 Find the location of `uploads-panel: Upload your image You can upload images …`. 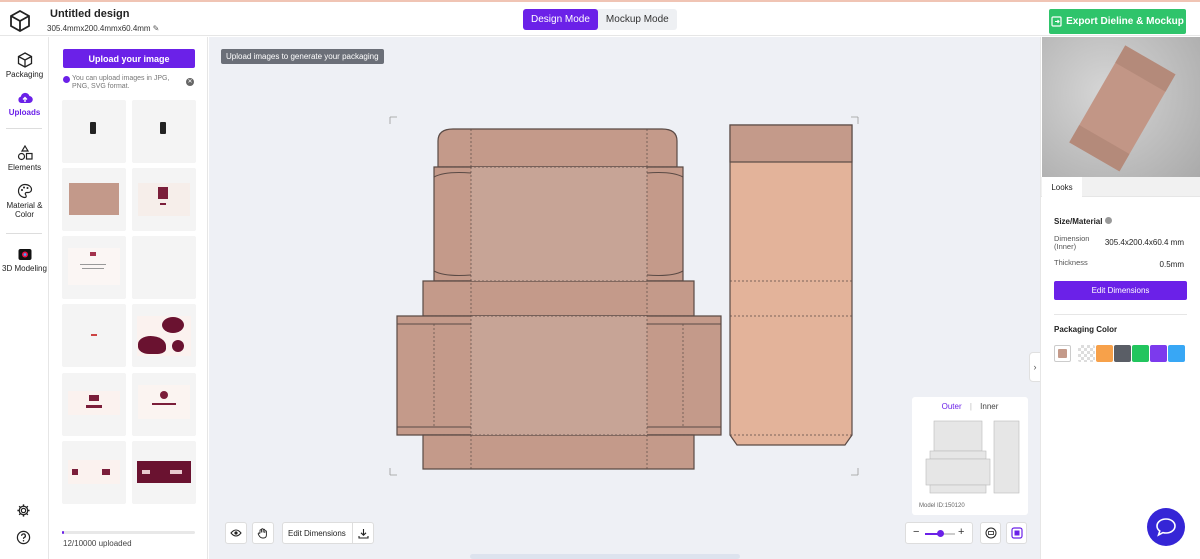

uploads-panel: Upload your image You can upload images … is located at coordinates (129, 298).